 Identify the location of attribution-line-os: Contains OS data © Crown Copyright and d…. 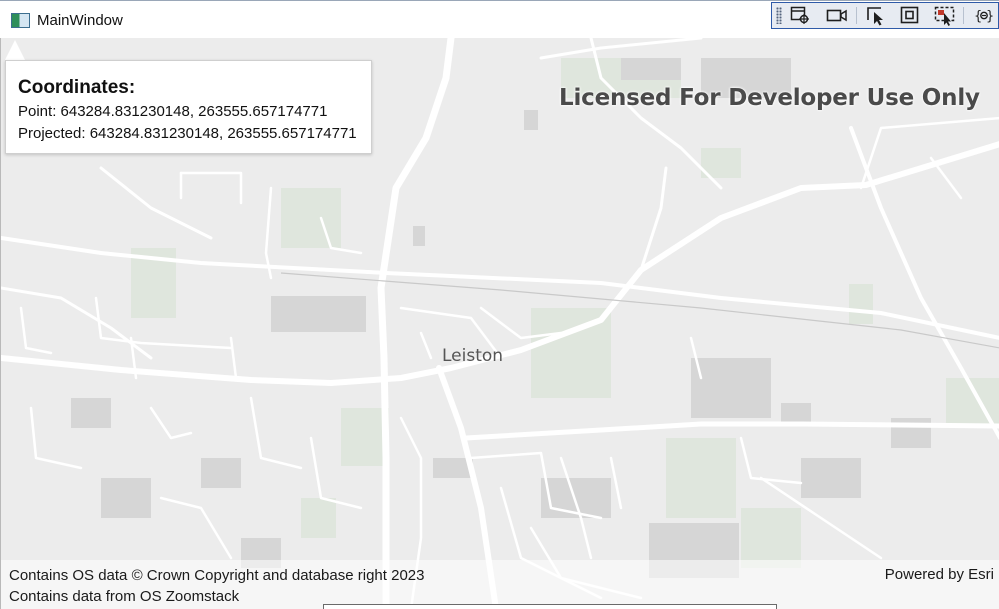
(217, 575).